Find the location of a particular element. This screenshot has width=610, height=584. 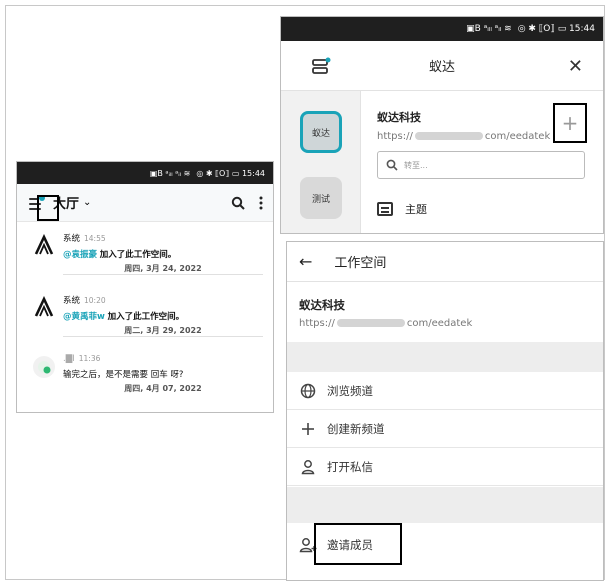

date-separator: 周四, 4月 07, 2022 is located at coordinates (163, 388).